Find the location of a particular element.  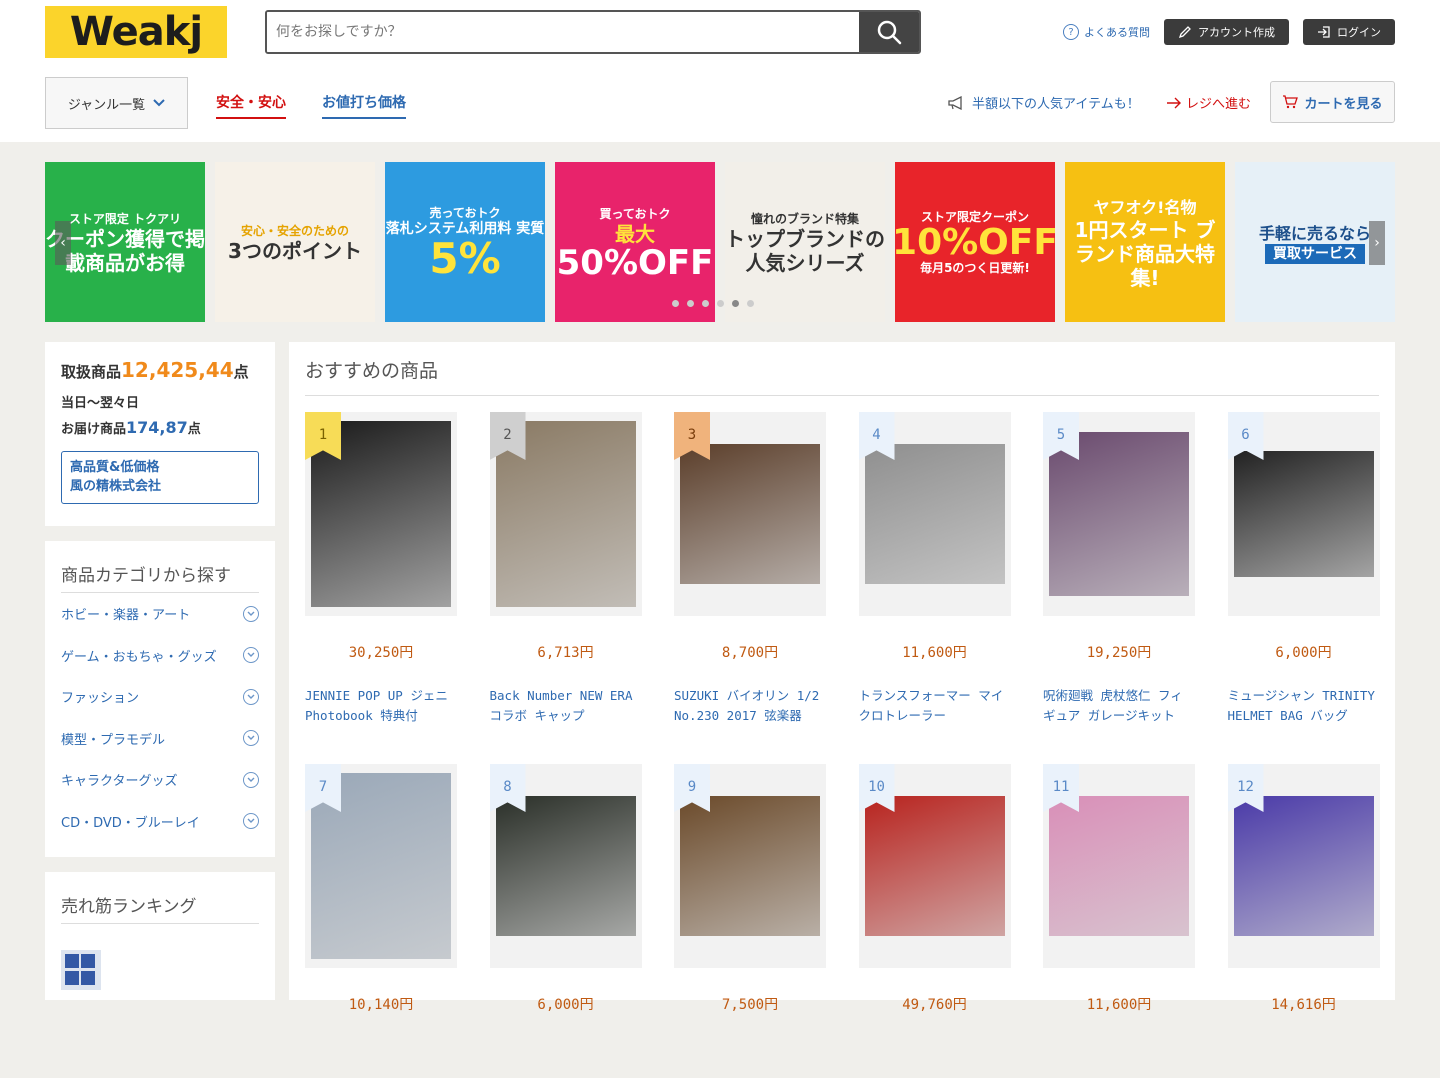

category-item: ホビー・楽器・アート is located at coordinates (160, 614).